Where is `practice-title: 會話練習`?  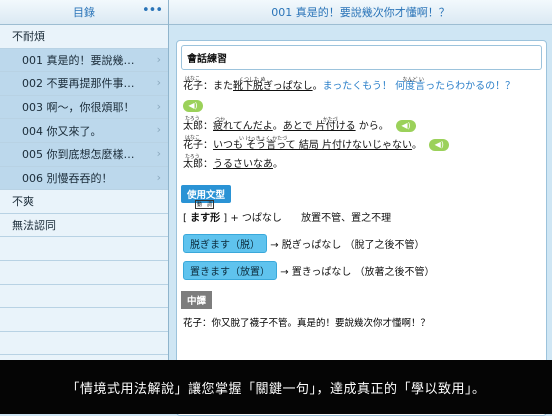 practice-title: 會話練習 is located at coordinates (361, 57).